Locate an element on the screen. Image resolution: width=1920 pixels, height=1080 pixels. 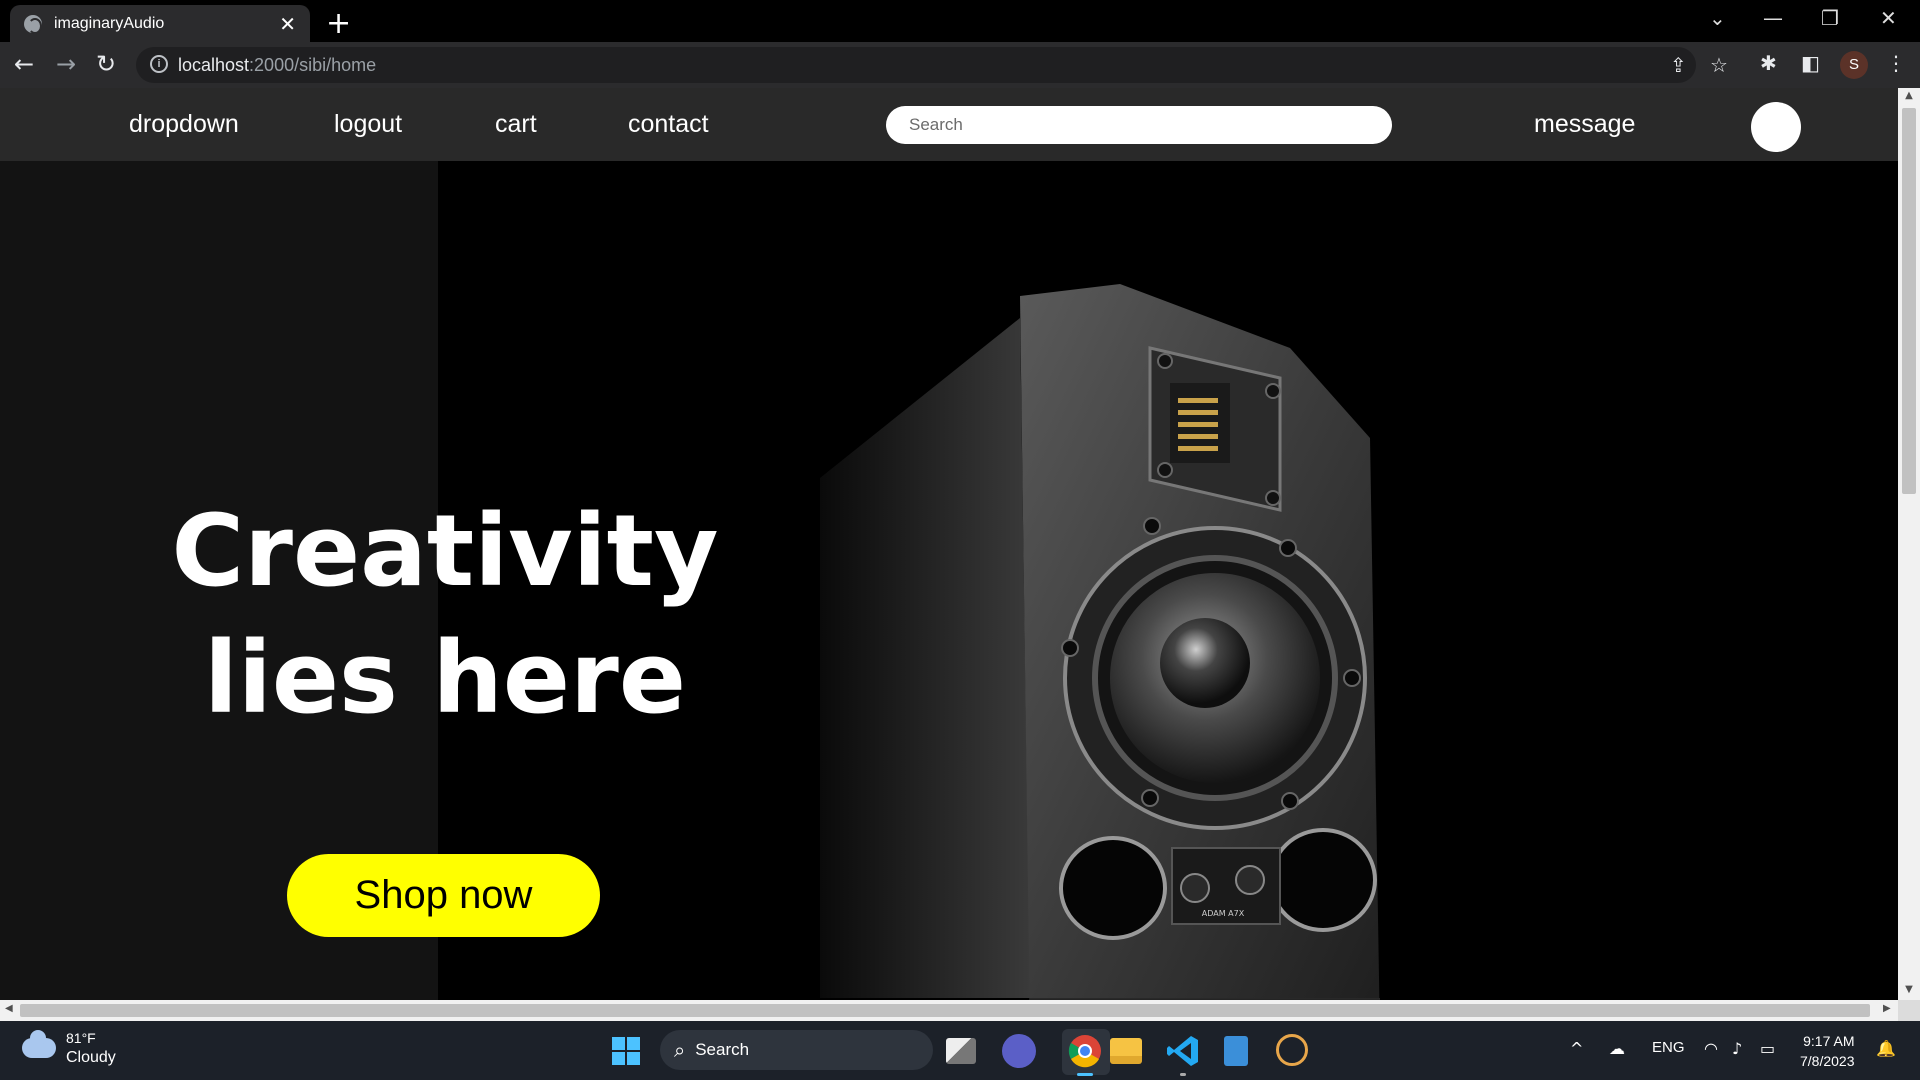
hero-headline-line1: Creativity is located at coordinates (445, 551).